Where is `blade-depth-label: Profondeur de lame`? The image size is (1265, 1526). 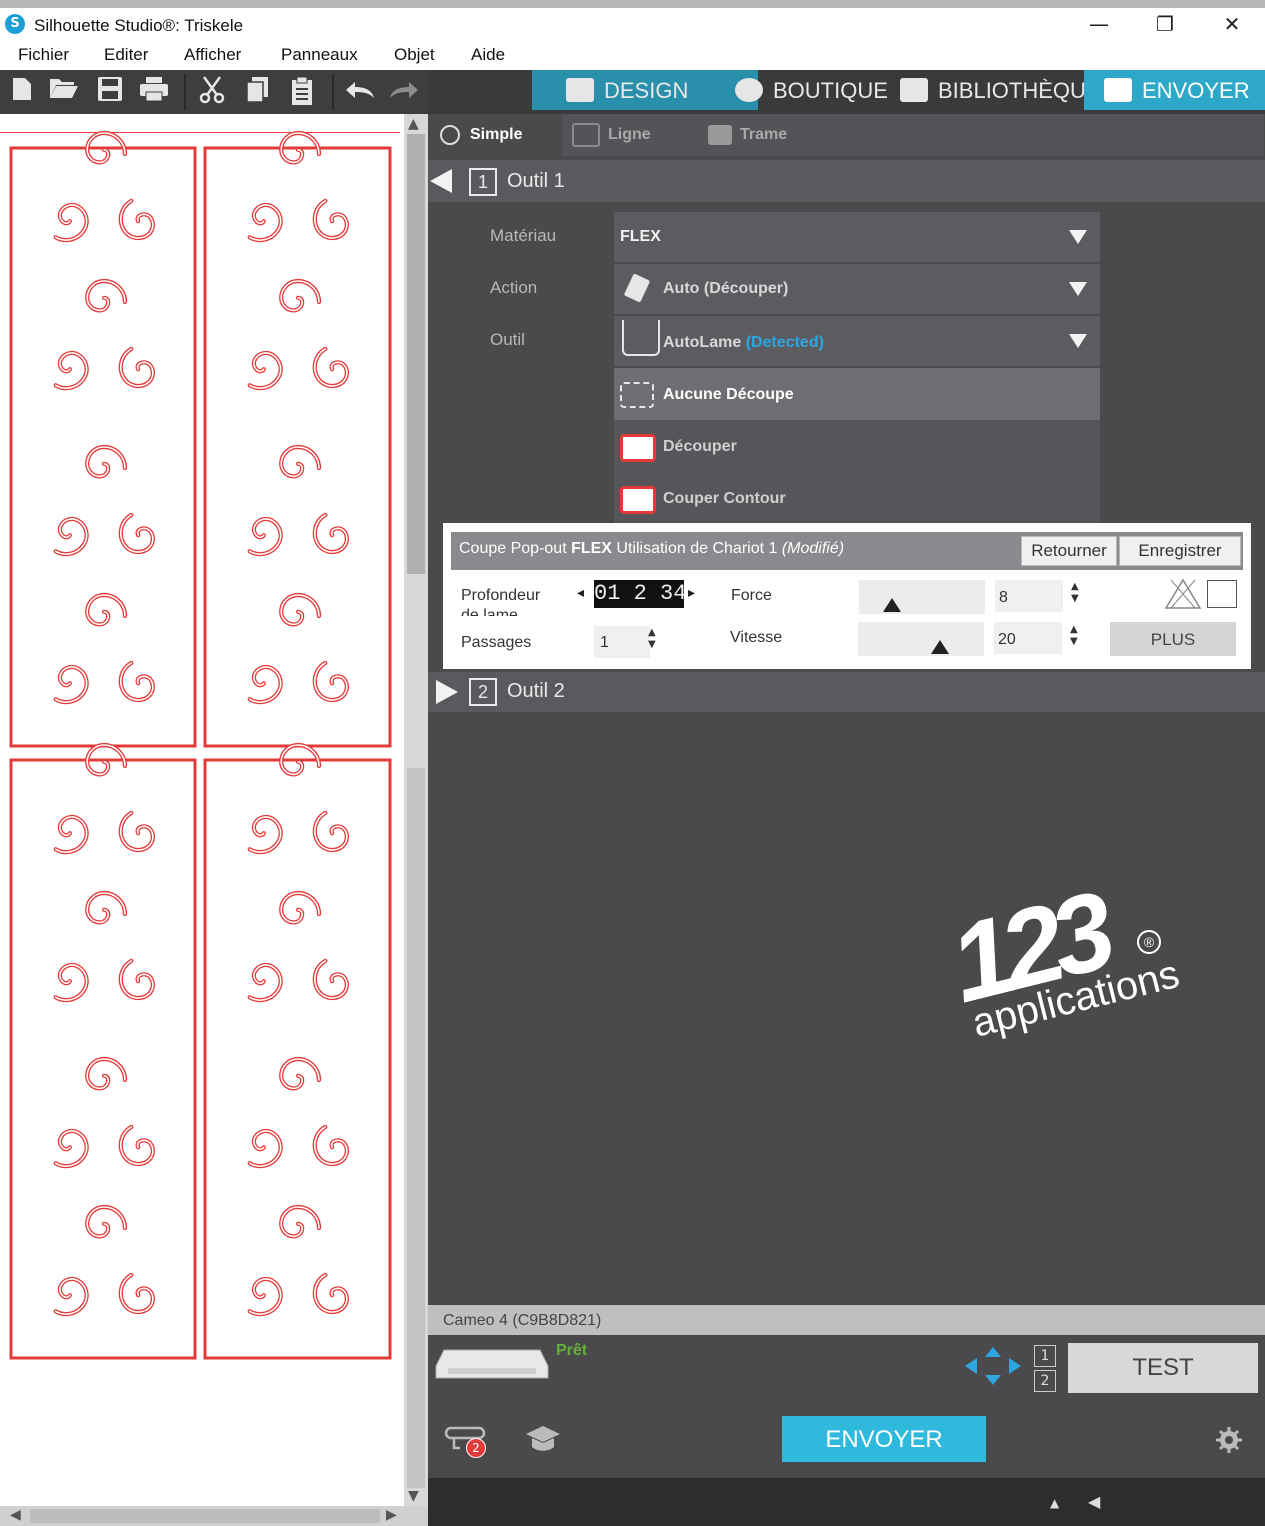
blade-depth-label: Profondeur de lame is located at coordinates (501, 601).